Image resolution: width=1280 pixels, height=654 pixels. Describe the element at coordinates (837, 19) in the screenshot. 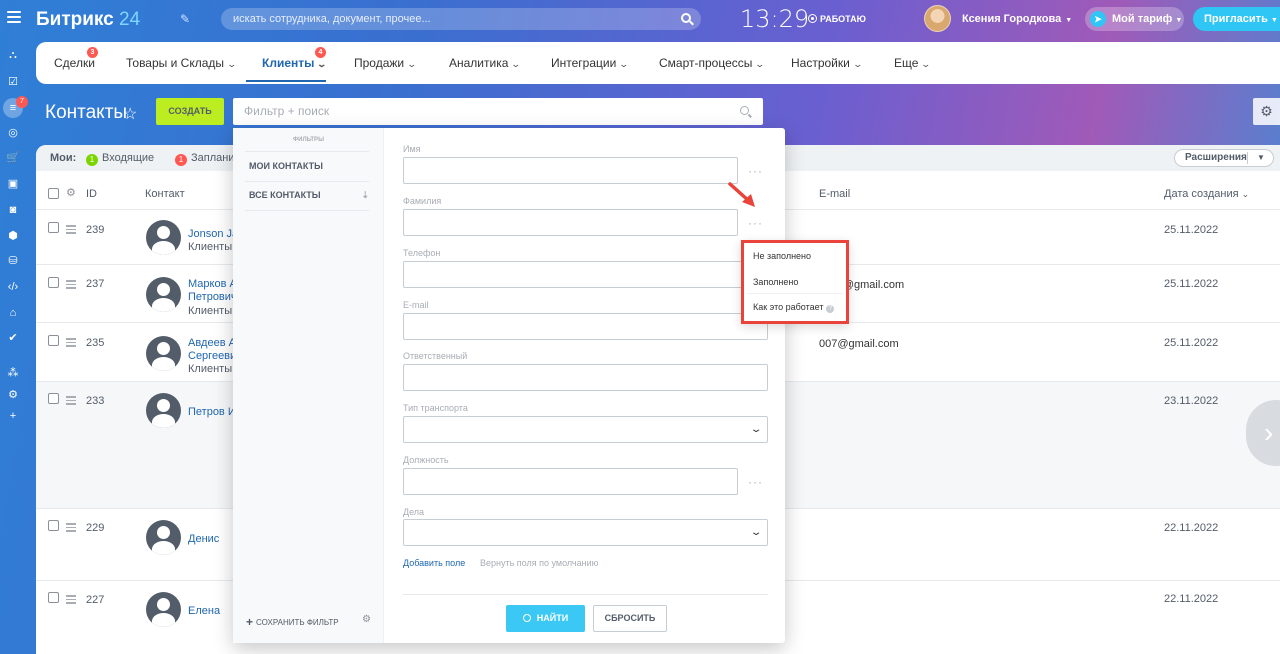

I see `work-status: РАБОТАЮ` at that location.